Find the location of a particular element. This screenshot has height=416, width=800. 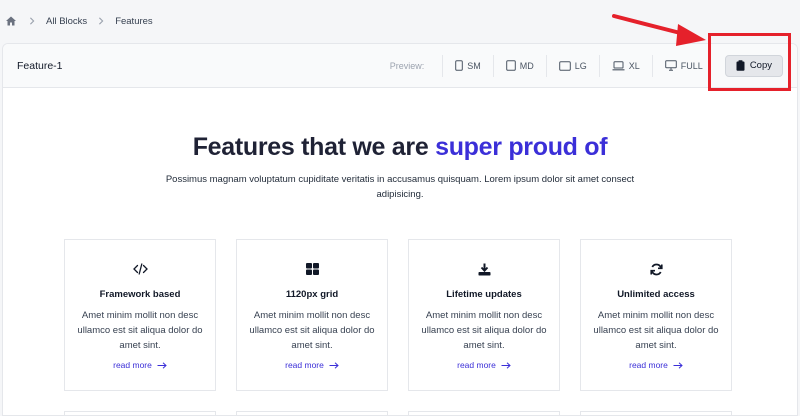

breakpoint-sm-label: SM is located at coordinates (474, 65).